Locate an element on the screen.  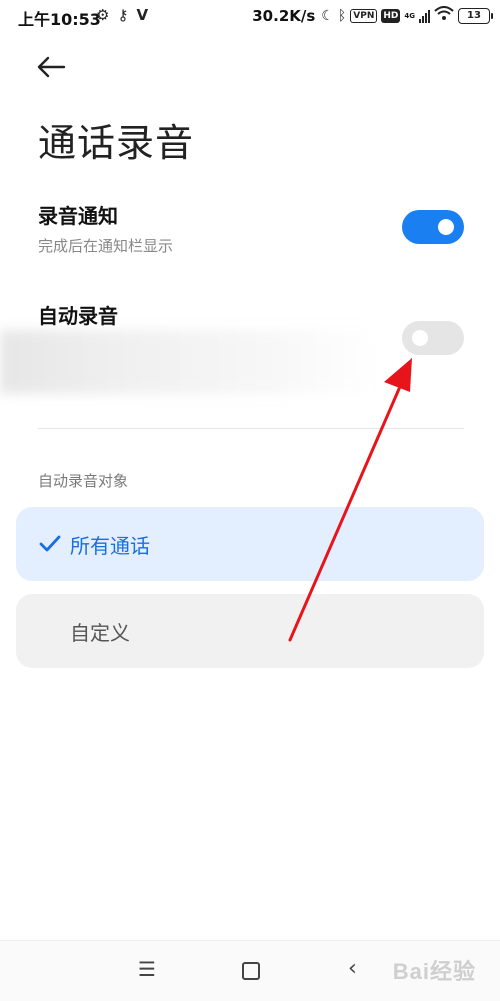
status-bar: 上午10:53 ⚙ ⚷ V 30.2K/s ☾ ᛒ VPN HD 4G 13 is located at coordinates (250, 17).